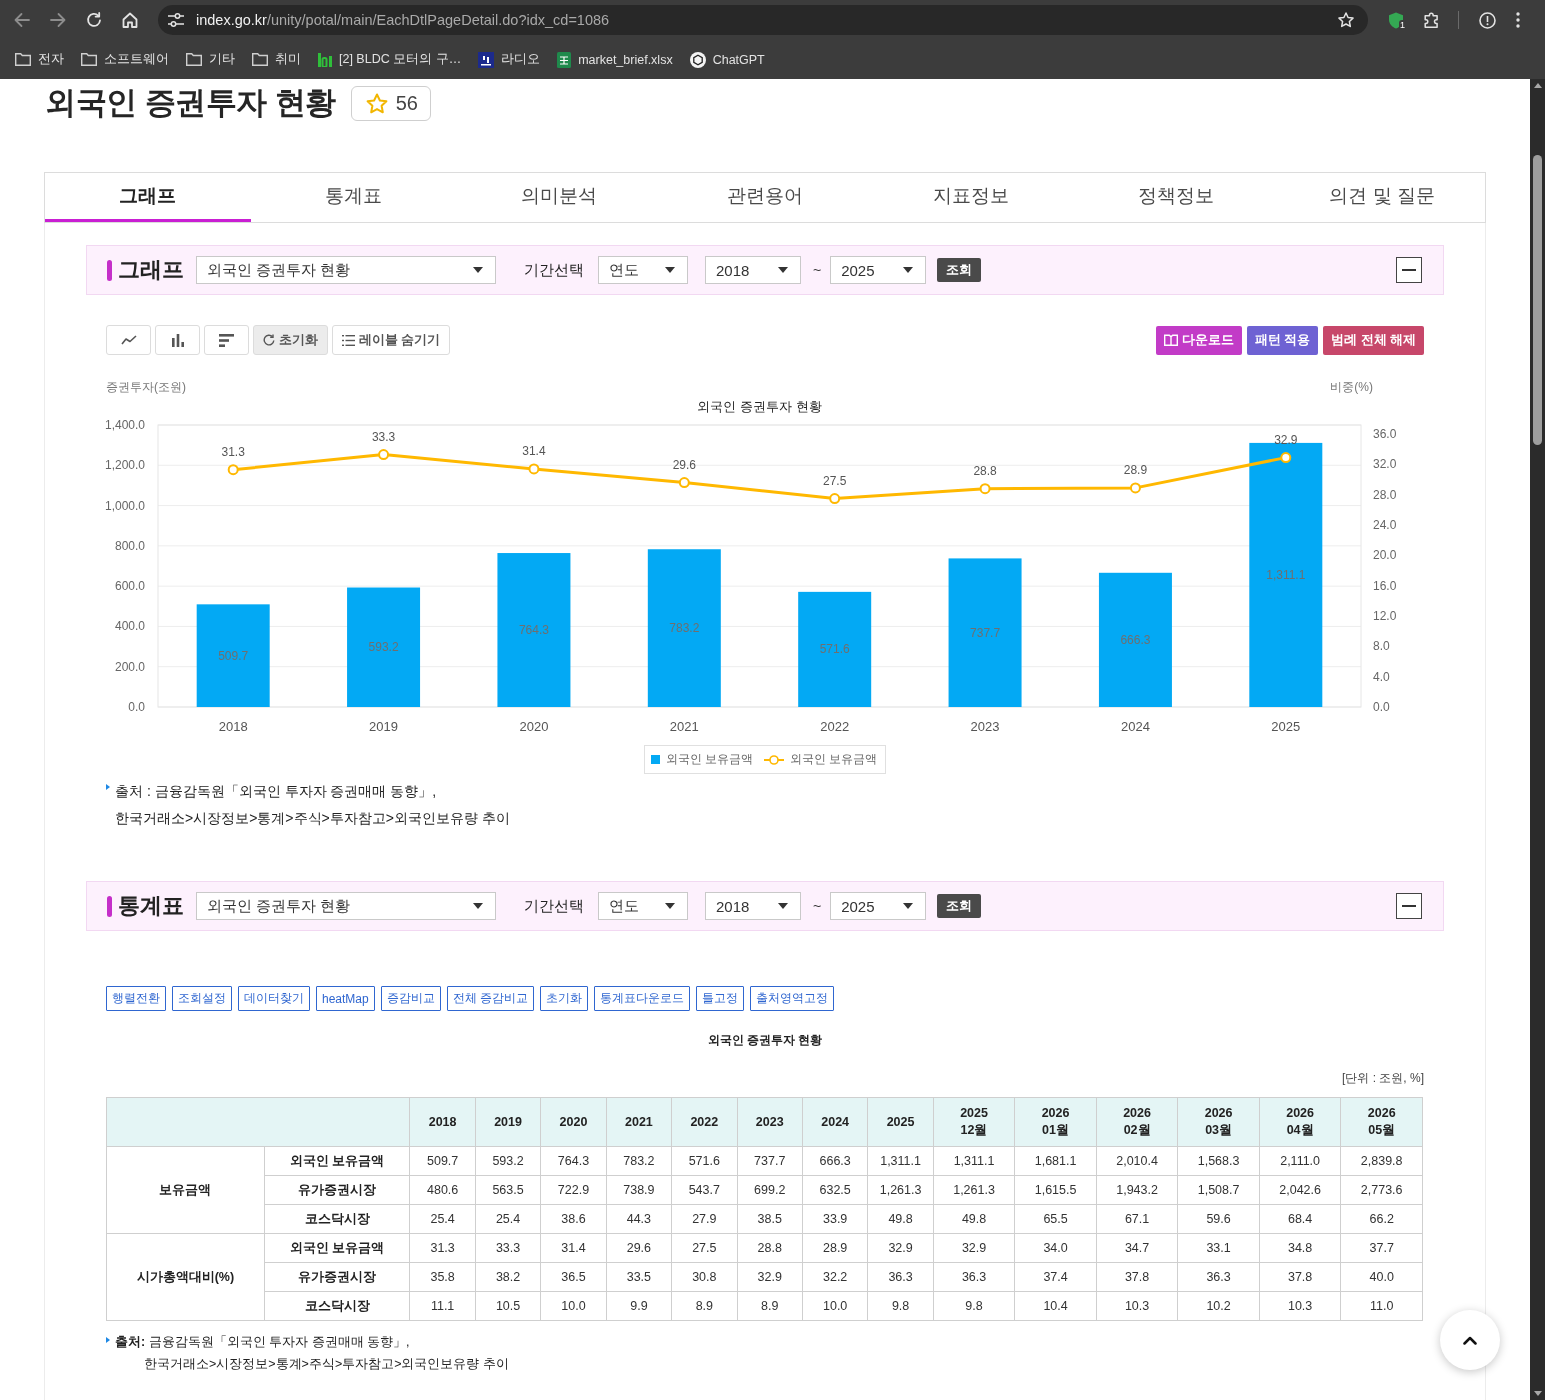  What do you see at coordinates (94, 20) in the screenshot?
I see `reload-icon` at bounding box center [94, 20].